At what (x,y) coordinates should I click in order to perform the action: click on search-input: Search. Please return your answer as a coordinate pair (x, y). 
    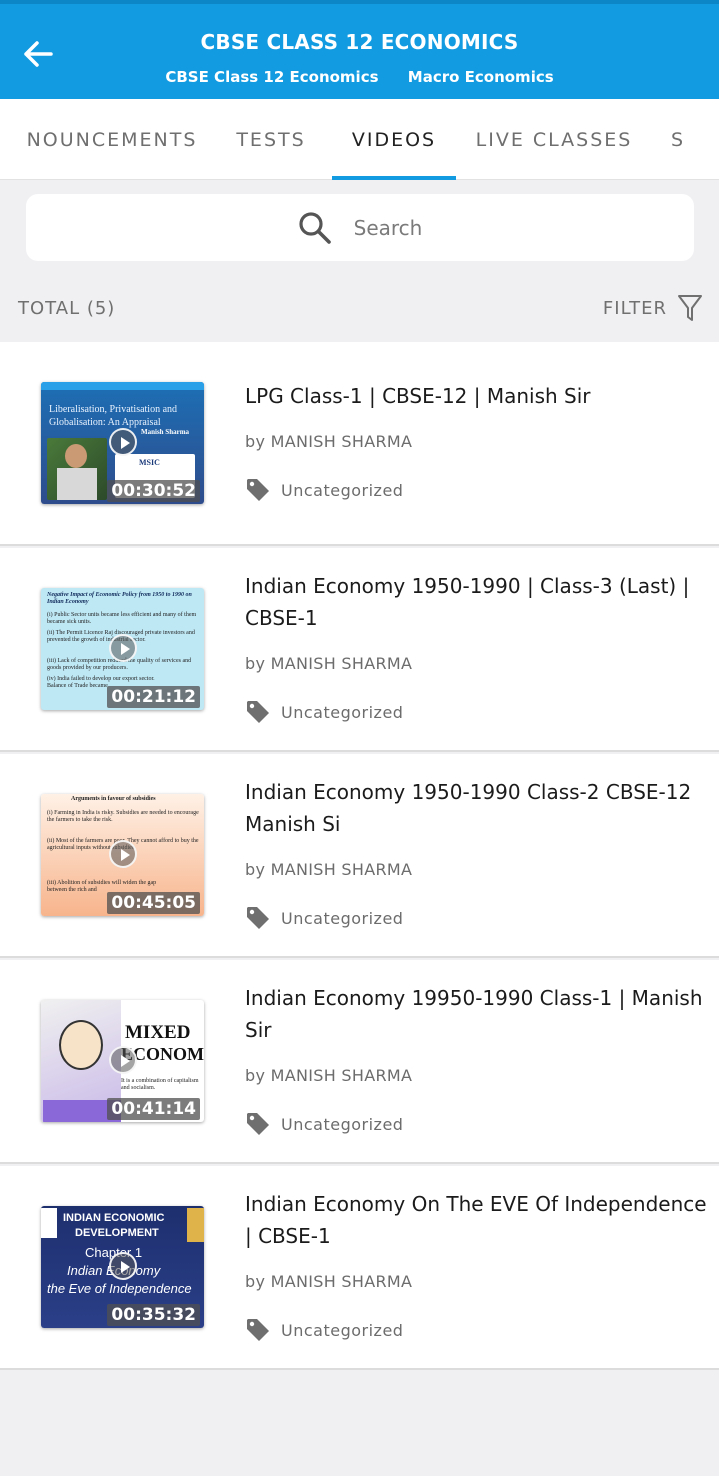
    Looking at the image, I should click on (388, 228).